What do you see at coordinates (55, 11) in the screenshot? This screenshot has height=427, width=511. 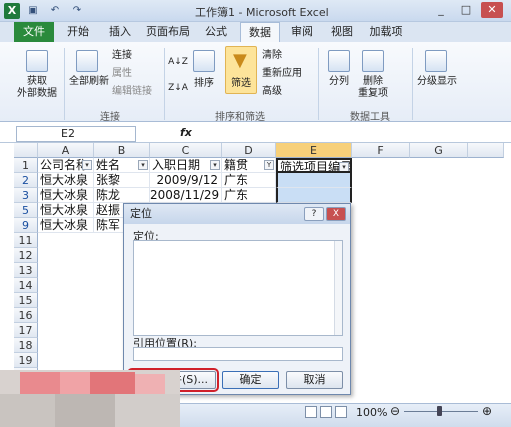 I see `undo-icon: ↶` at bounding box center [55, 11].